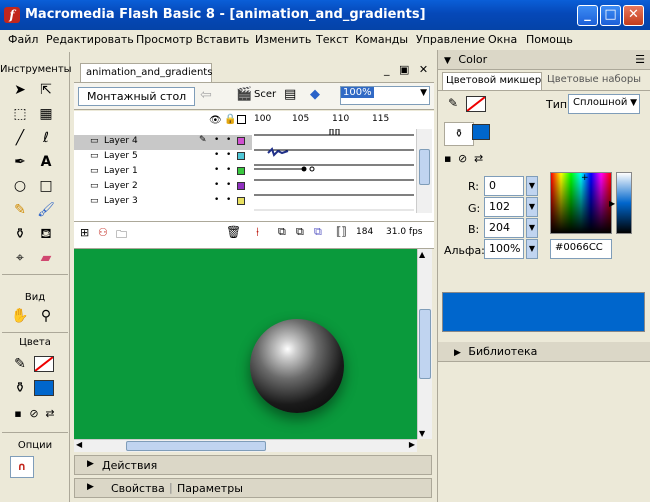 This screenshot has height=502, width=650. Describe the element at coordinates (604, 104) in the screenshot. I see `fill-type-select: Сплошной ▼` at that location.